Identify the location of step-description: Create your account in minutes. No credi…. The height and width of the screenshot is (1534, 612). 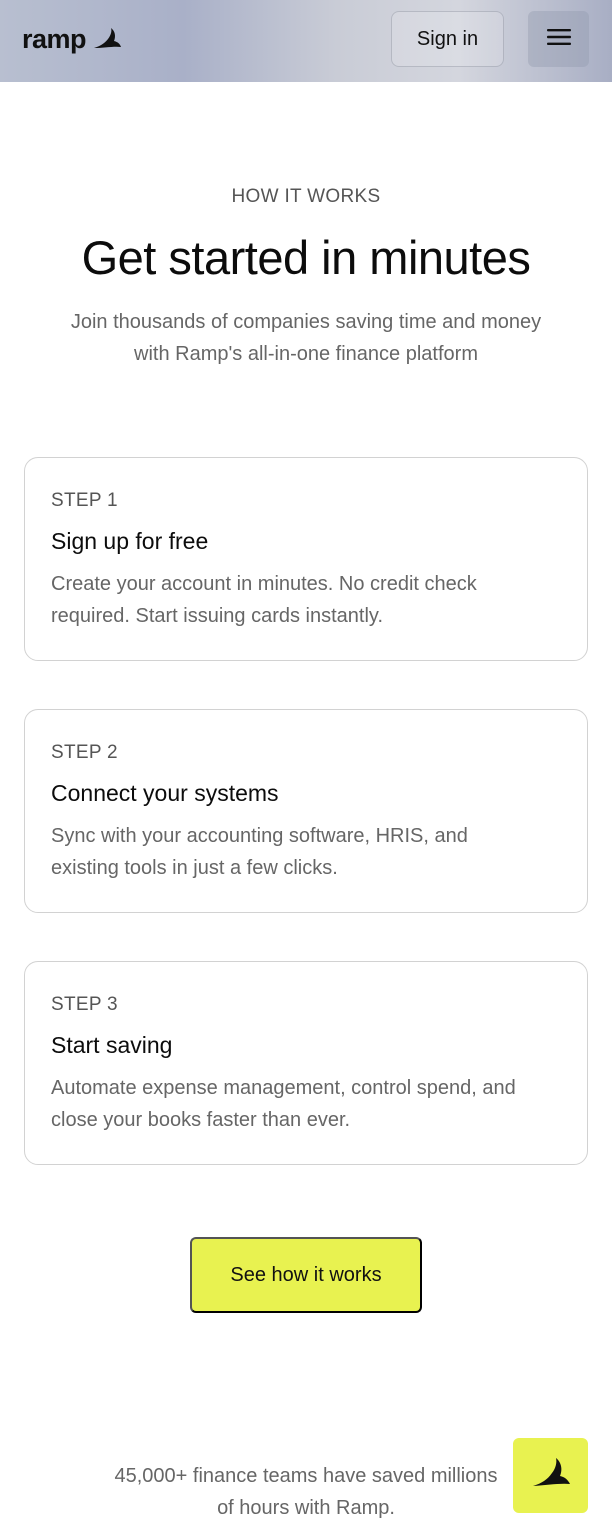
(264, 600).